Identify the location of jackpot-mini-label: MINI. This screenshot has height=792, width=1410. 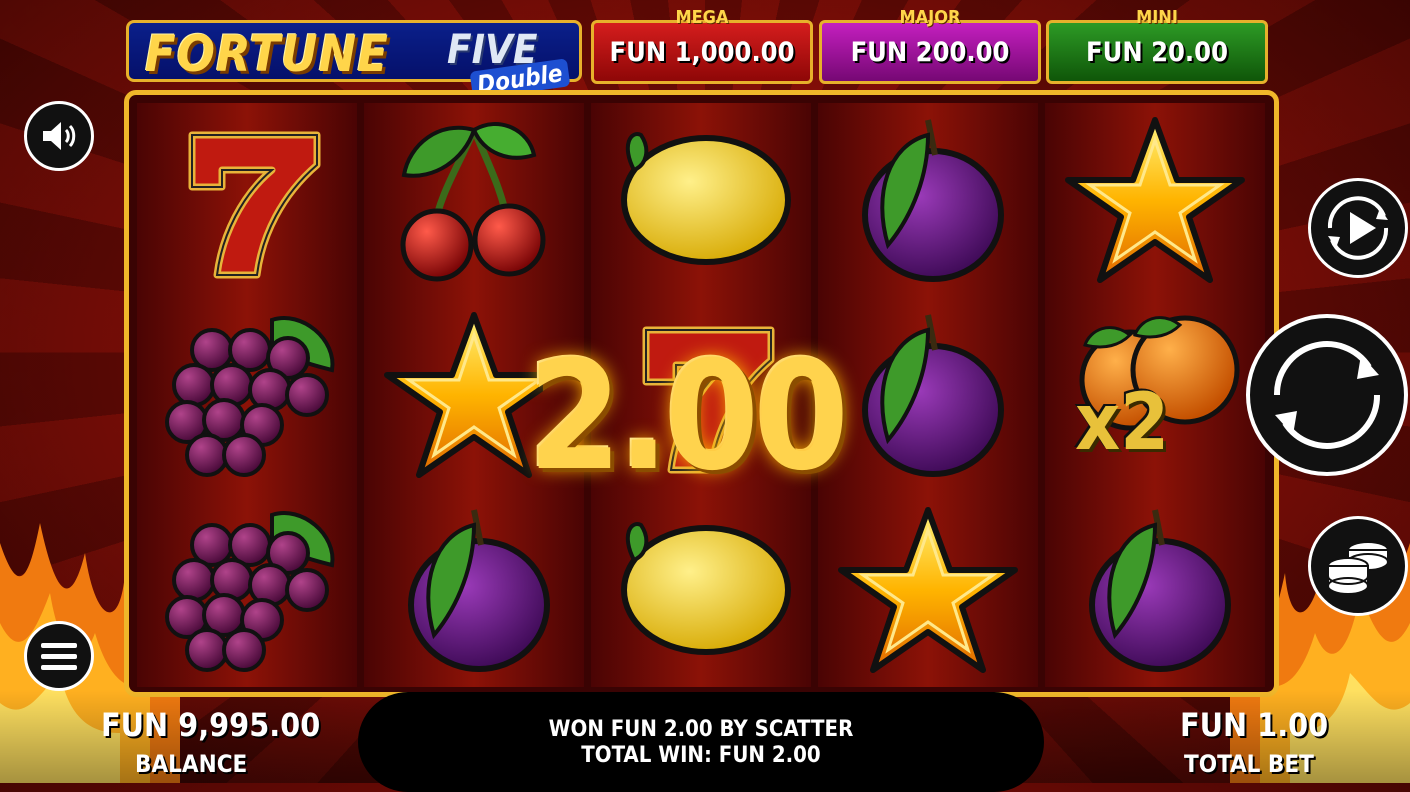
(1157, 17).